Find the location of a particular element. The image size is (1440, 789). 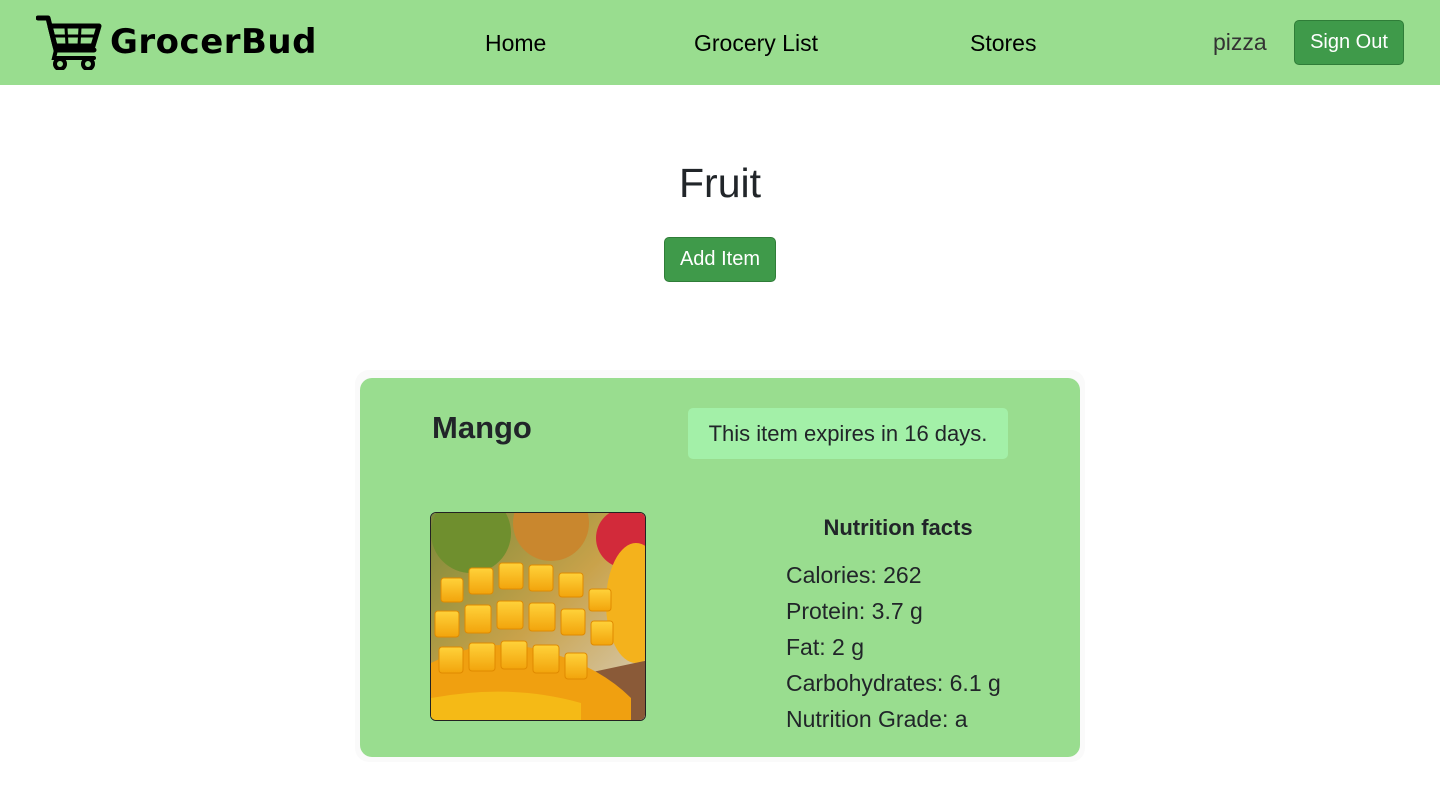

page-title: Fruit is located at coordinates (720, 183).